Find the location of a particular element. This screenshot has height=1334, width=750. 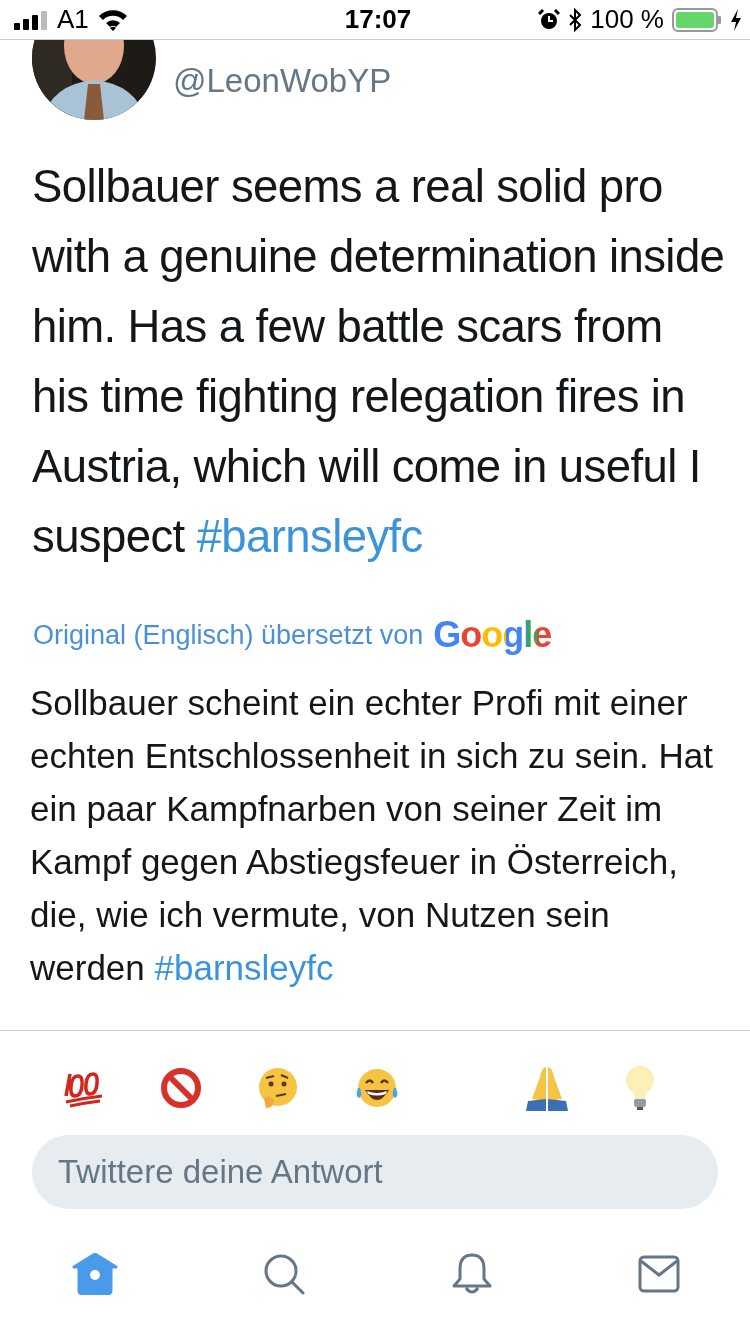

praying-hands-icon is located at coordinates (547, 1088).